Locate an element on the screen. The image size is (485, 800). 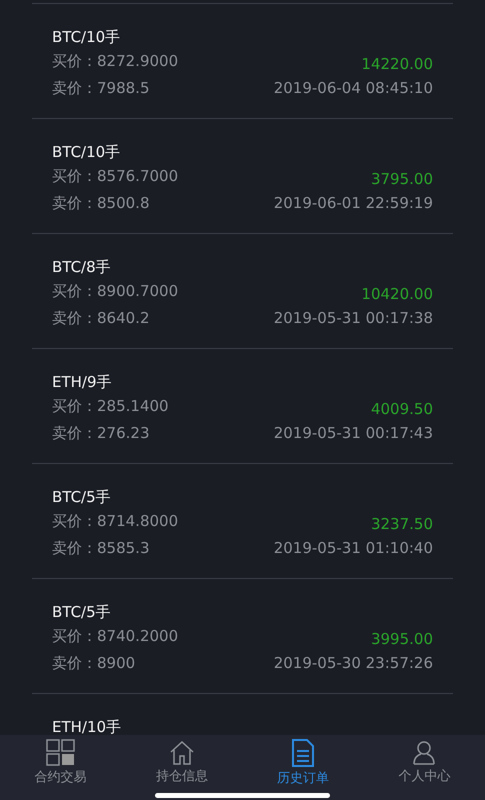
order-time: 2019-05-30 23:57:26 is located at coordinates (353, 663).